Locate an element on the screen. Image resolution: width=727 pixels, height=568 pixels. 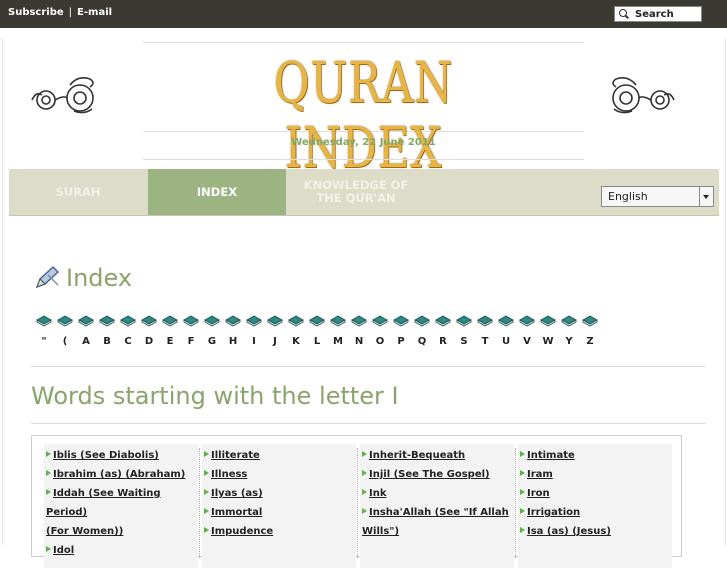
word-link: (For Women)) is located at coordinates (121, 531).